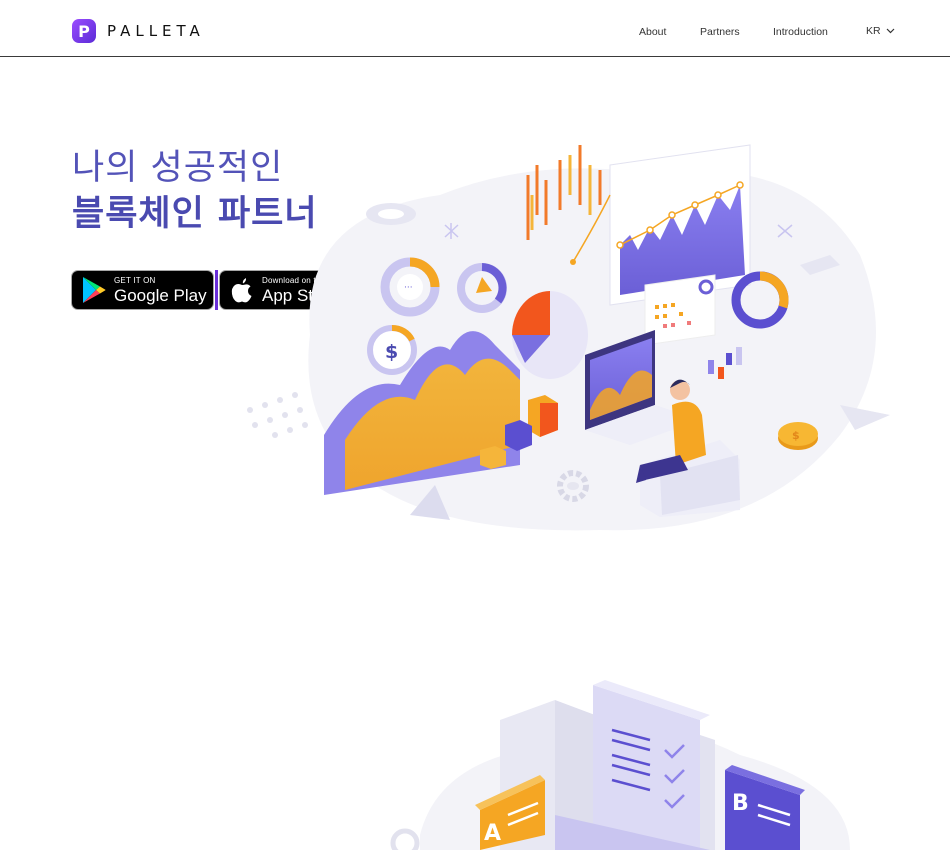 The width and height of the screenshot is (950, 850). Describe the element at coordinates (740, 803) in the screenshot. I see `svg-text: B` at that location.